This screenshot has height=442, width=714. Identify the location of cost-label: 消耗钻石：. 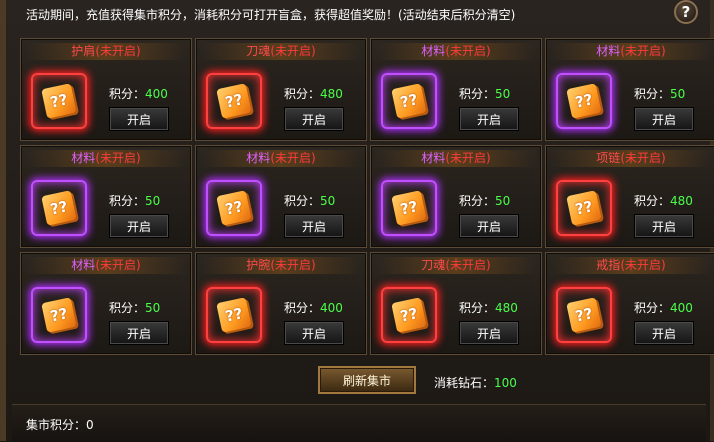
(464, 383).